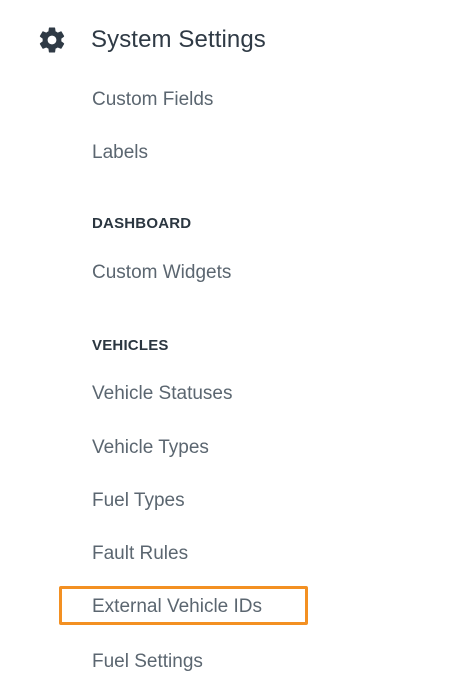 This screenshot has width=449, height=684. What do you see at coordinates (52, 40) in the screenshot?
I see `gear-icon` at bounding box center [52, 40].